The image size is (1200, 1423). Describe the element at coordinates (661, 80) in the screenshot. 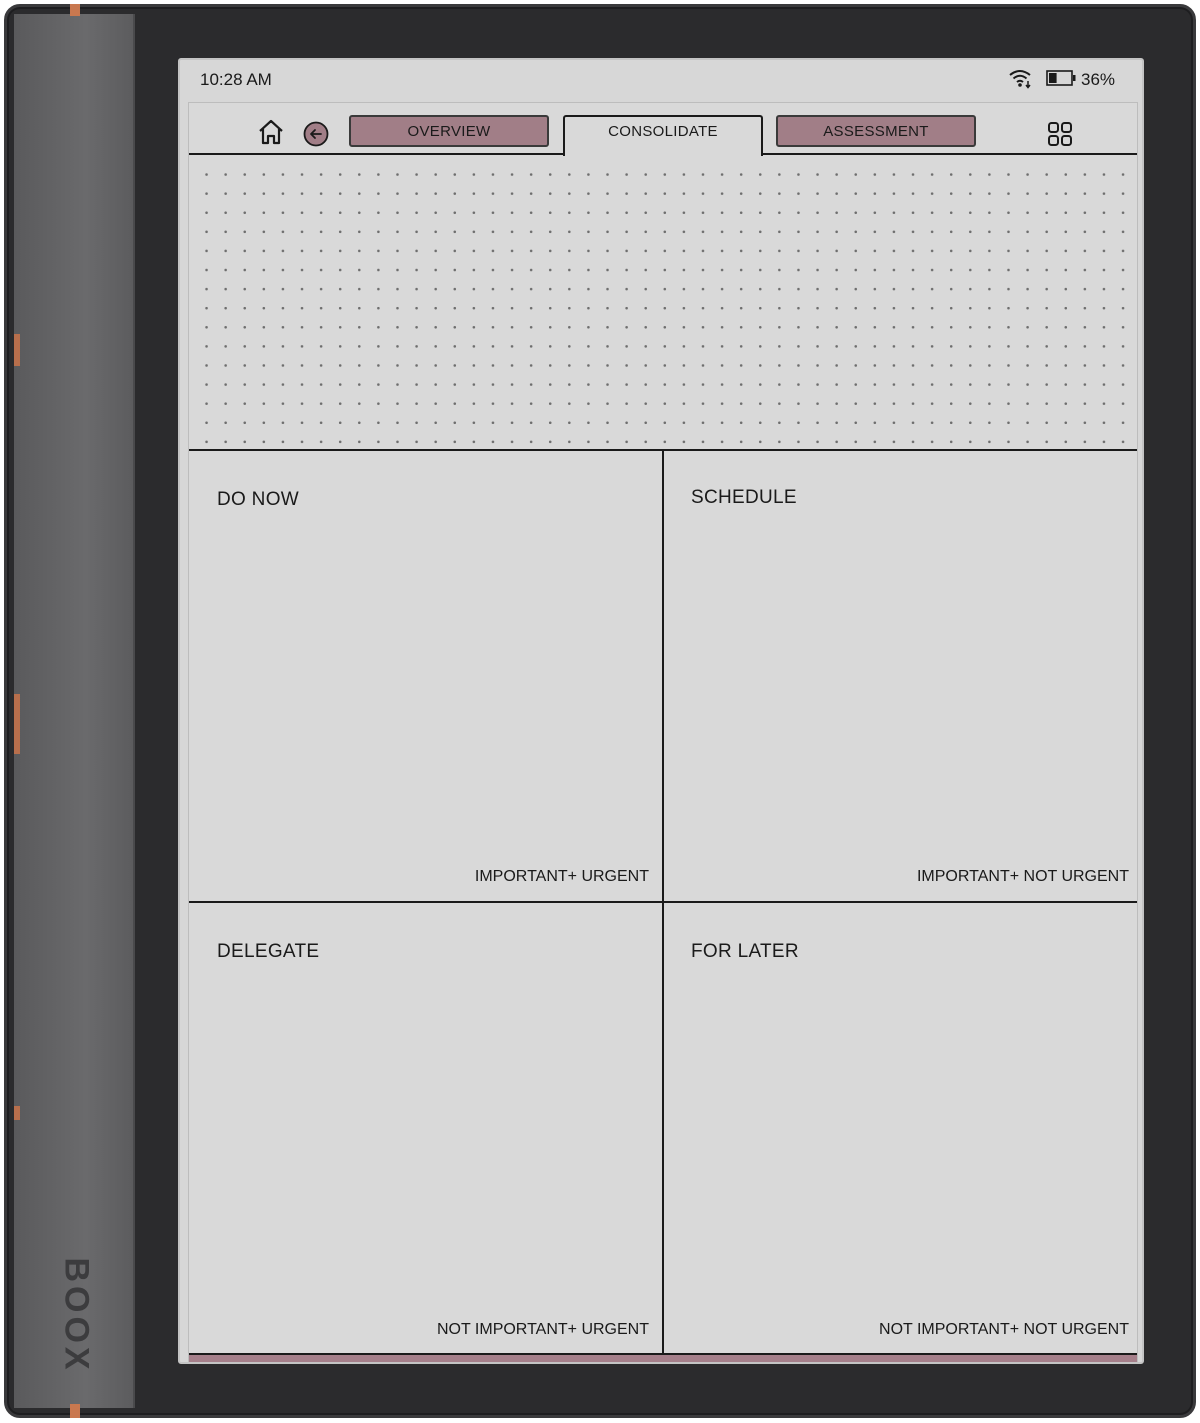

I see `status-bar: 10:28 AM 36%` at that location.